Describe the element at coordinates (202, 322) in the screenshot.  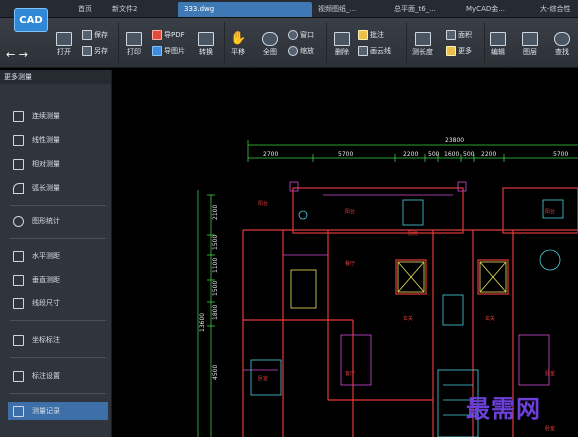
I see `total-height-label: 13600` at that location.